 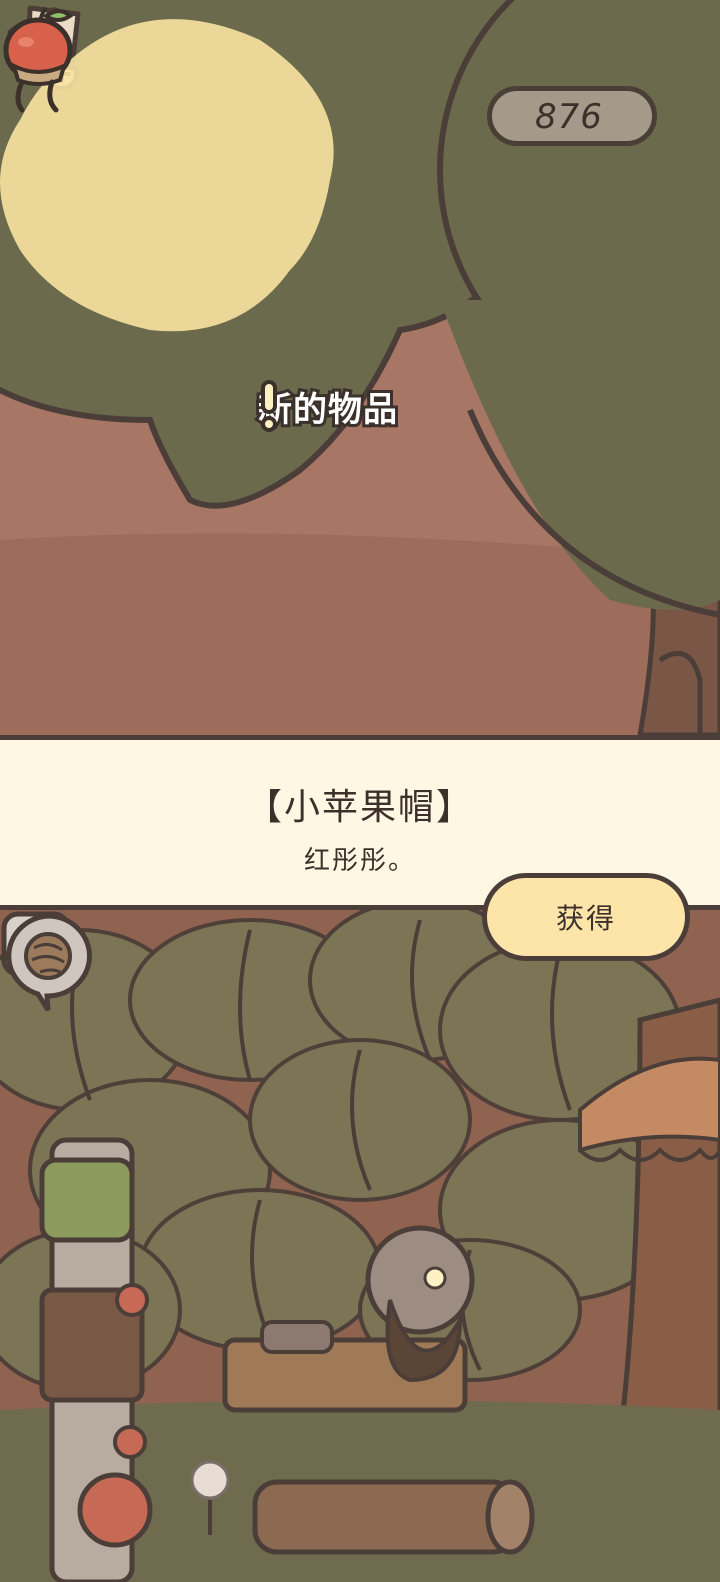 I want to click on yarn-ball-icon, so click(x=48, y=963).